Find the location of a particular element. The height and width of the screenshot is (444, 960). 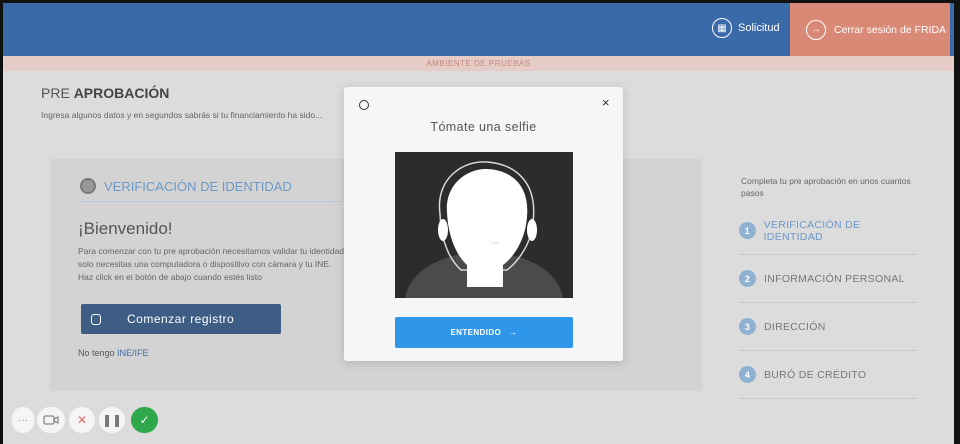

step-number: 3 is located at coordinates (747, 326).